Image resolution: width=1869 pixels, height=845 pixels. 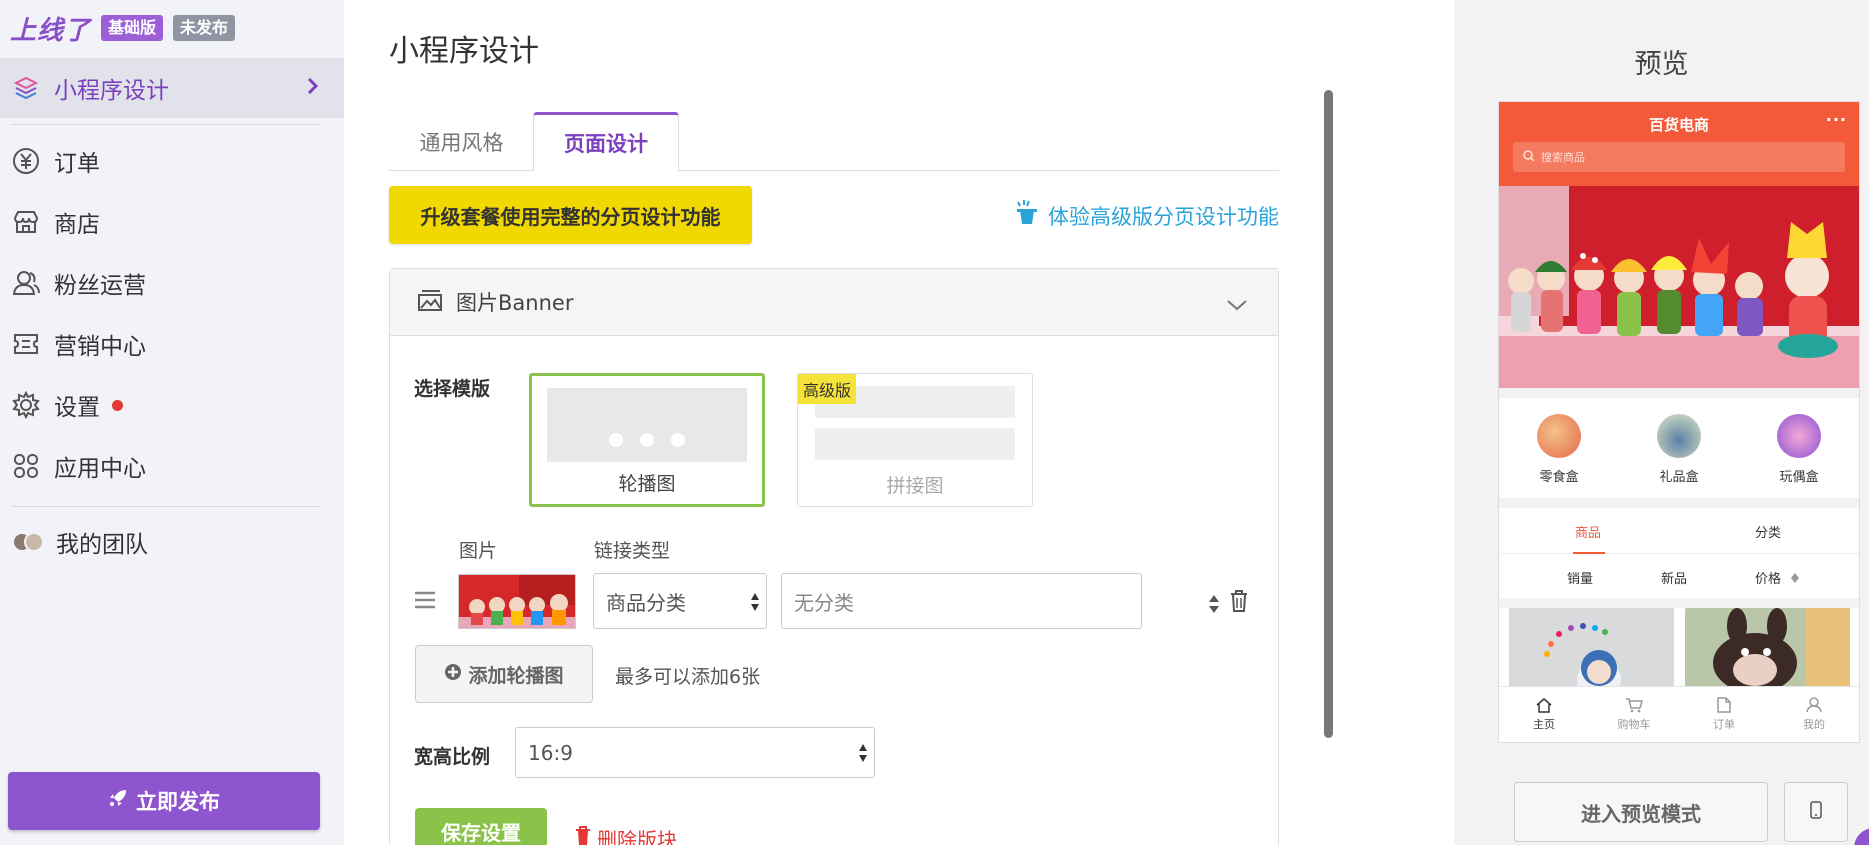 I want to click on help-float-button, so click(x=1861, y=836).